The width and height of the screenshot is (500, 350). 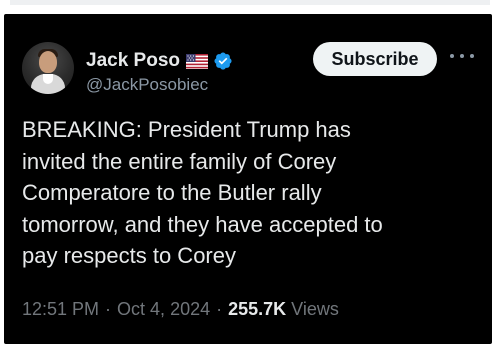 I want to click on author-handle: @JackPosobiec, so click(x=147, y=85).